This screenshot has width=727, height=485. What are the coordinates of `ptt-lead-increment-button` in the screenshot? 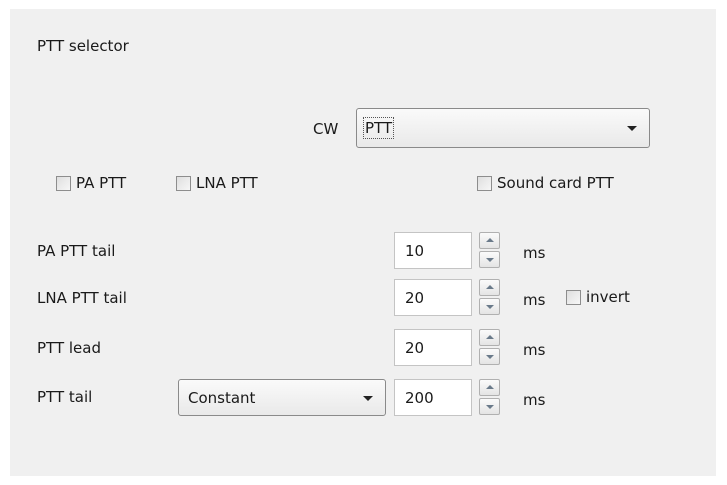 It's located at (489, 337).